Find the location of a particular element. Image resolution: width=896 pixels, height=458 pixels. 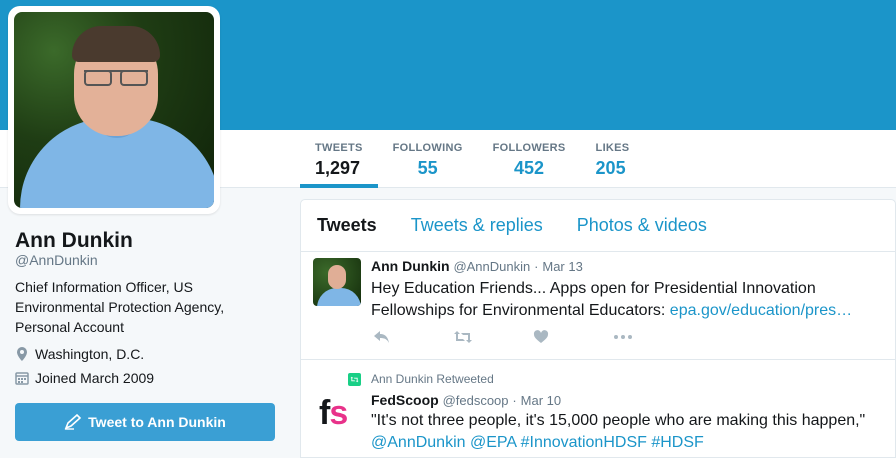

stat-value: 205 is located at coordinates (610, 168).